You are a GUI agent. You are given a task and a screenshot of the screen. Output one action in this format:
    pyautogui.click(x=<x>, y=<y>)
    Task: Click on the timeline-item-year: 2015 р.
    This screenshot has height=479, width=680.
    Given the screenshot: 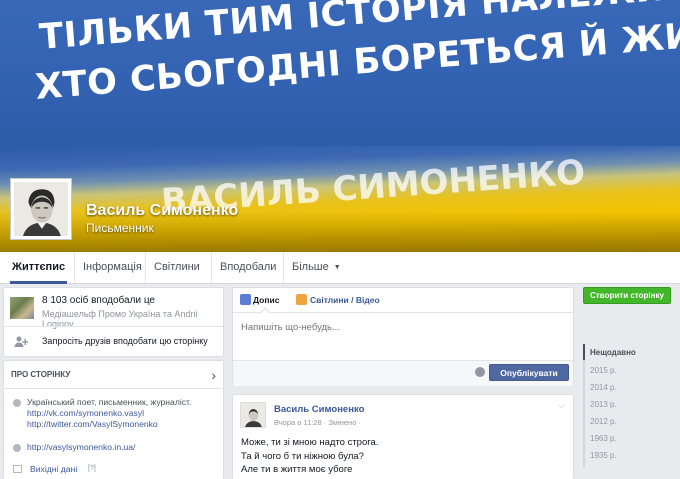 What is the action you would take?
    pyautogui.click(x=603, y=370)
    